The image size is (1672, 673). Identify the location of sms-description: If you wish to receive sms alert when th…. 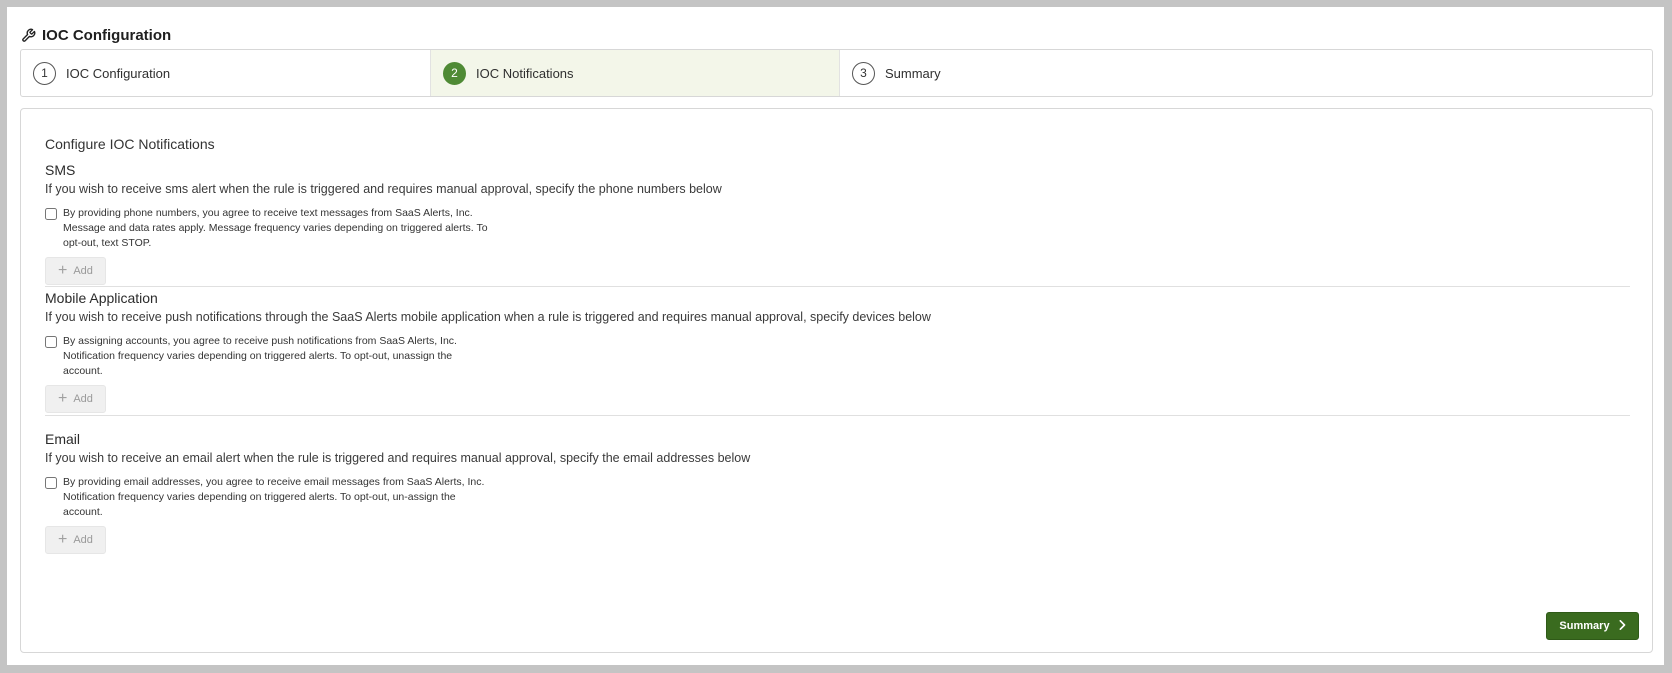
(383, 189).